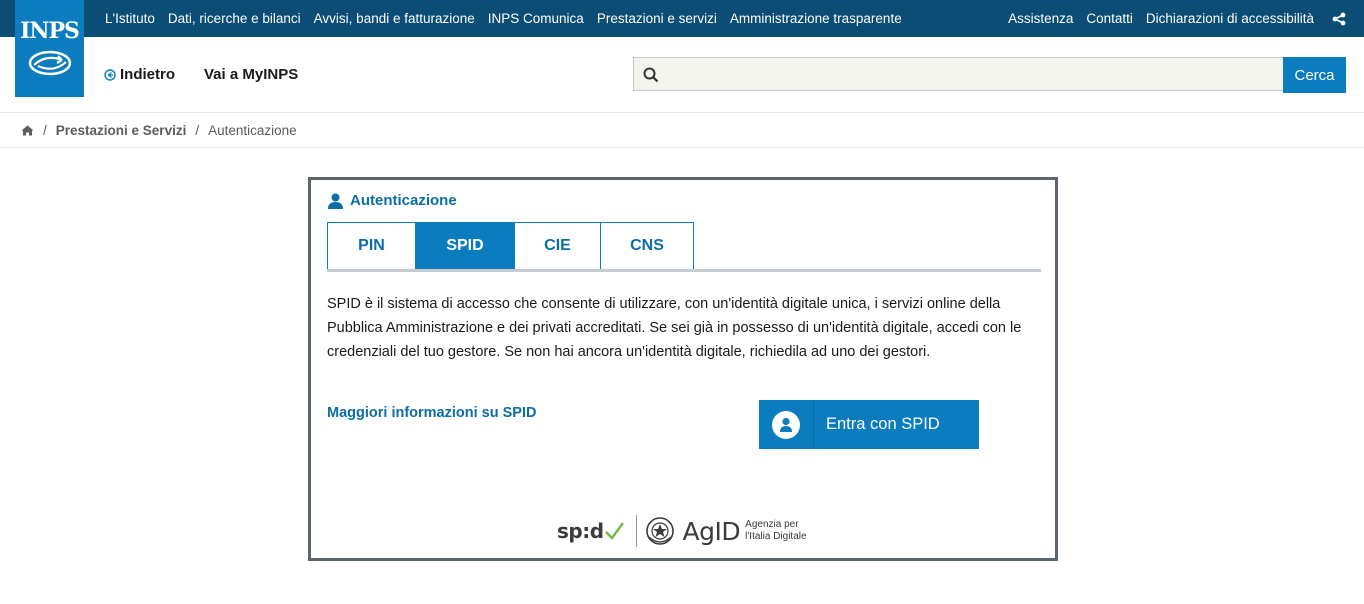 Image resolution: width=1364 pixels, height=604 pixels. Describe the element at coordinates (684, 270) in the screenshot. I see `tabs-underline` at that location.